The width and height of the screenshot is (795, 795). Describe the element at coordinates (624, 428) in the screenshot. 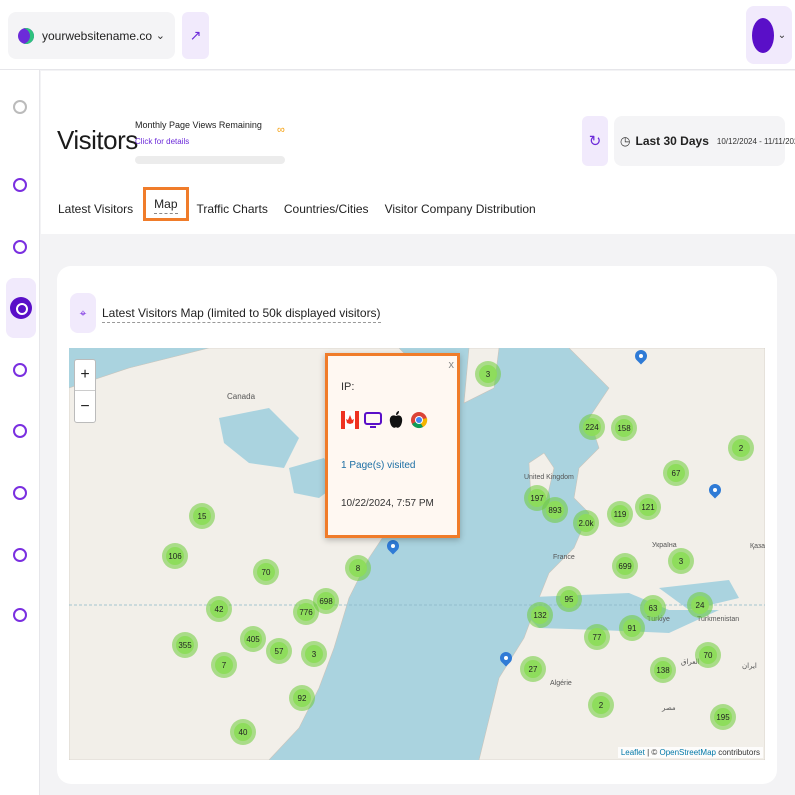

I see `map-cluster: 158` at that location.